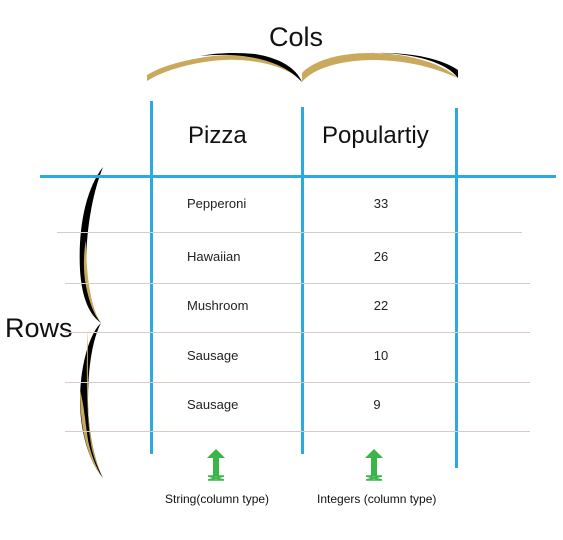  I want to click on rows-brace-icon, so click(91, 322).